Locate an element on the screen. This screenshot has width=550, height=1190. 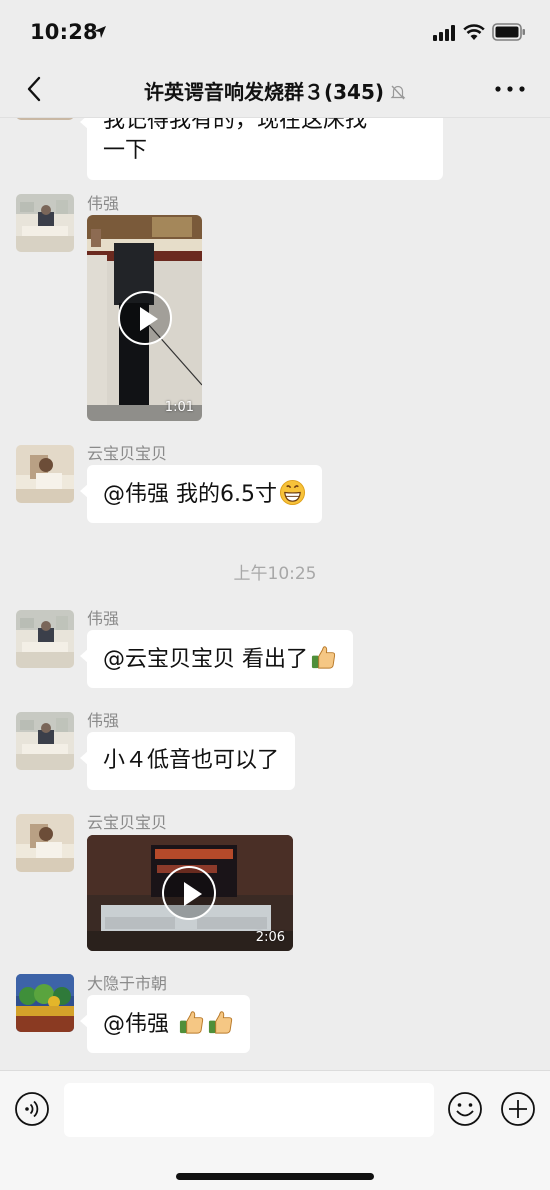
input-bar is located at coordinates (275, 1130).